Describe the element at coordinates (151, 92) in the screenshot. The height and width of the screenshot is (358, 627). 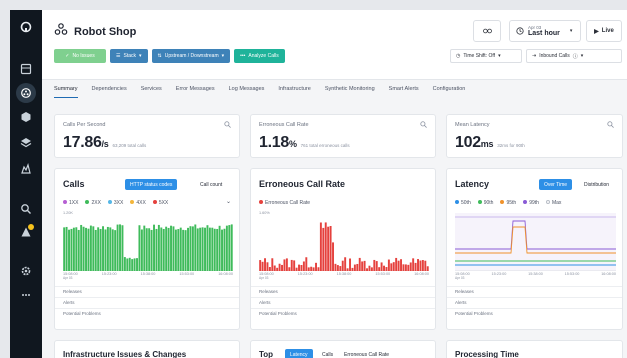
I see `tab-services: Services` at that location.